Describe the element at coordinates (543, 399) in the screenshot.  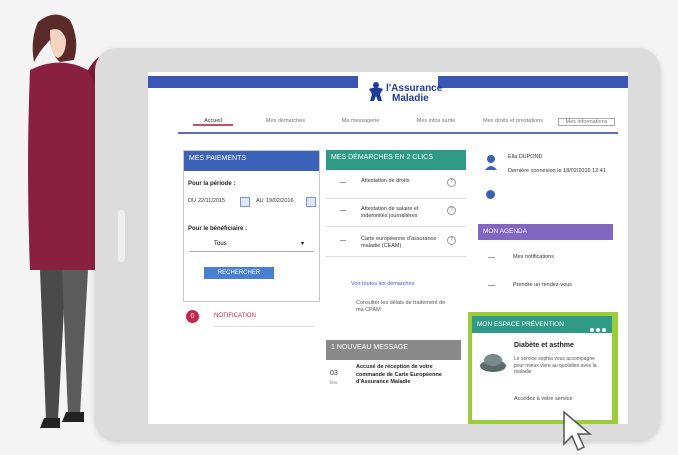
I see `prevention-link: Accédez à votre service` at that location.